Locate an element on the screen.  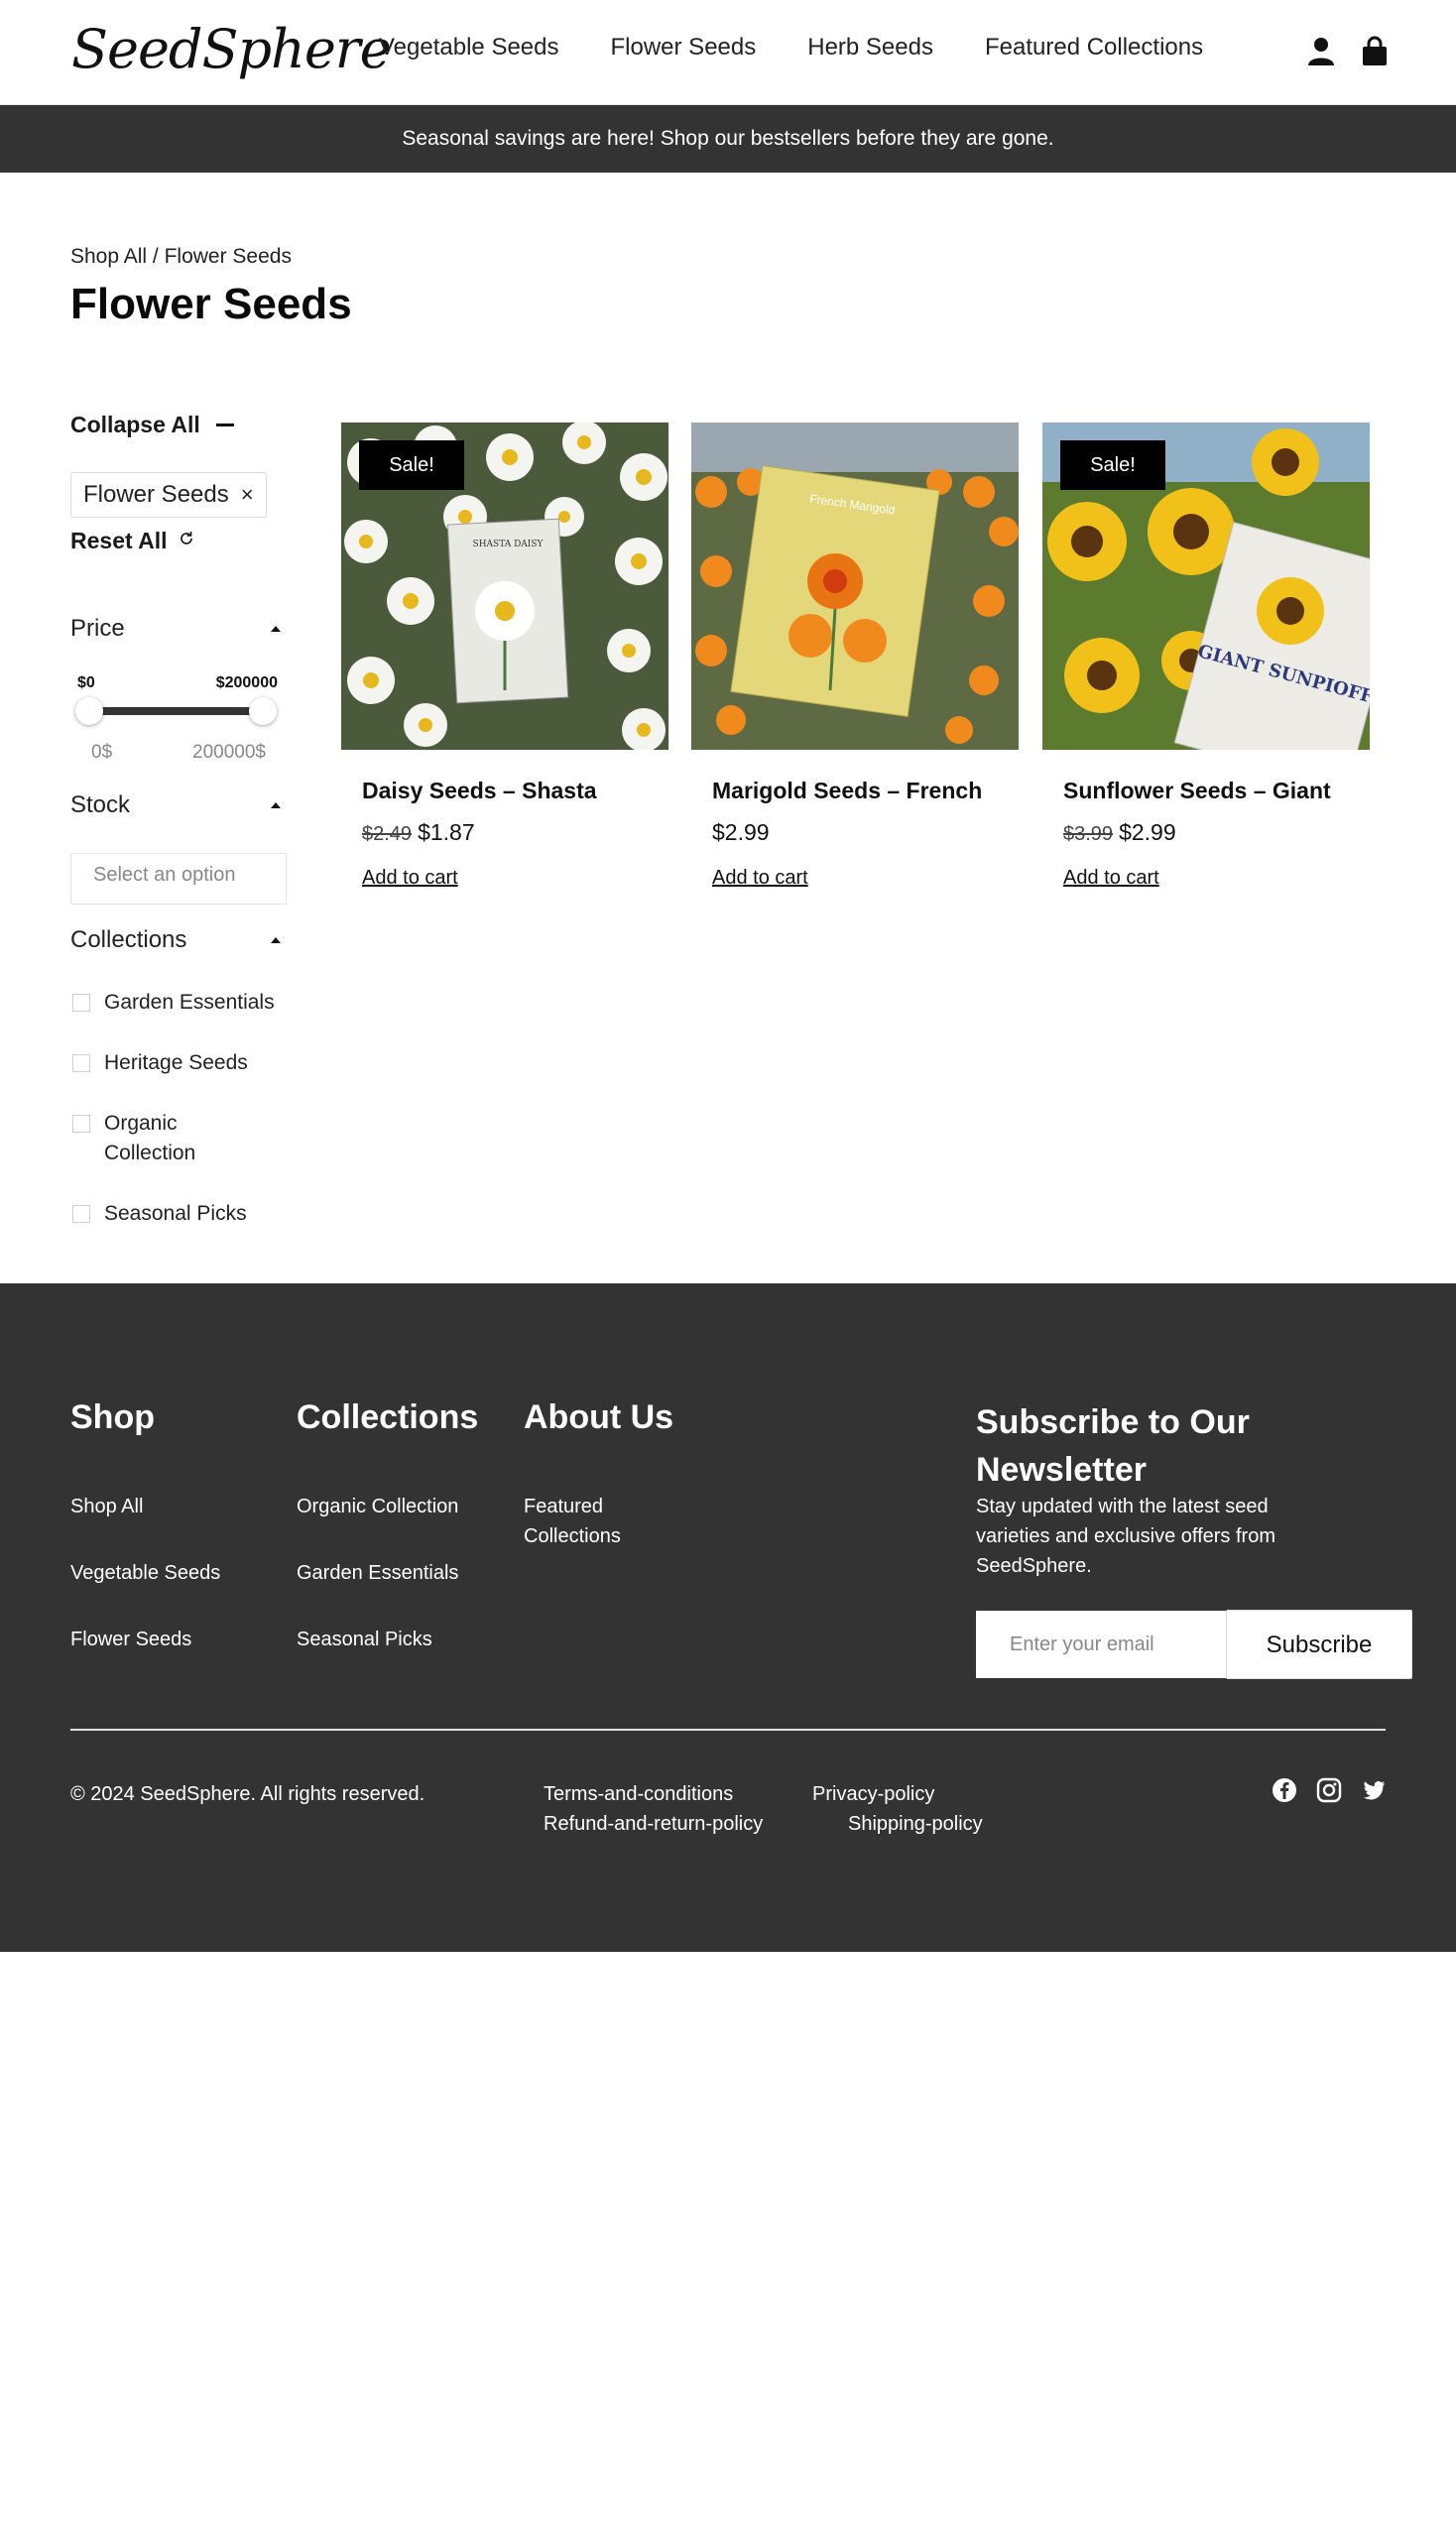
product-name: Daisy Seeds – Shasta is located at coordinates (479, 791).